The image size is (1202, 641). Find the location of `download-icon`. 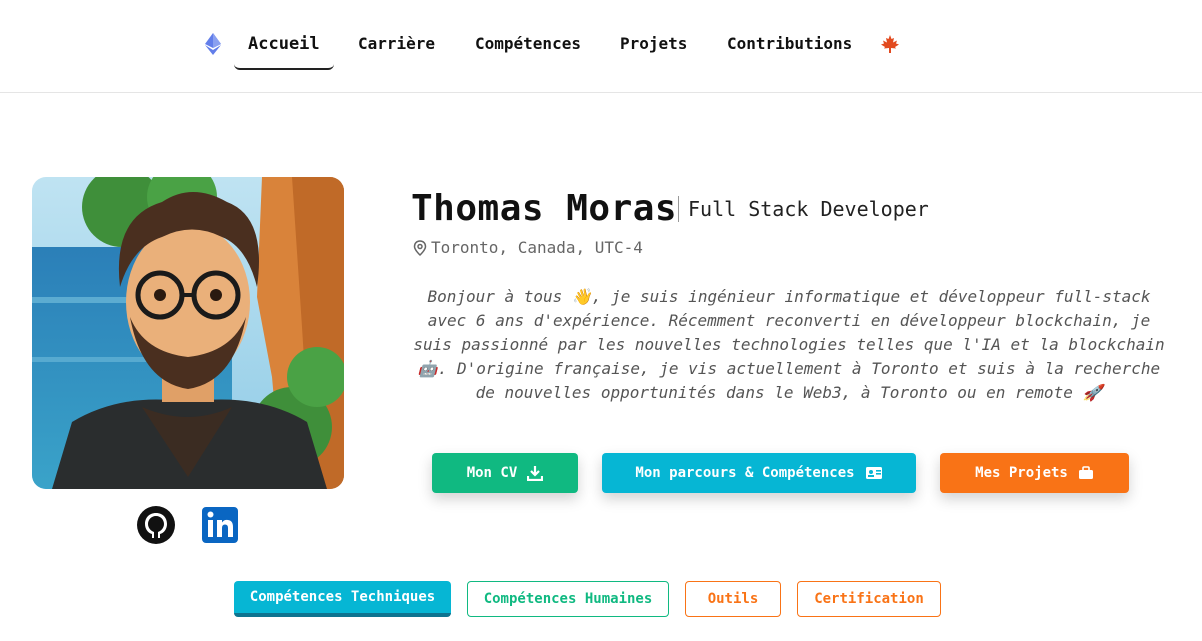

download-icon is located at coordinates (535, 473).